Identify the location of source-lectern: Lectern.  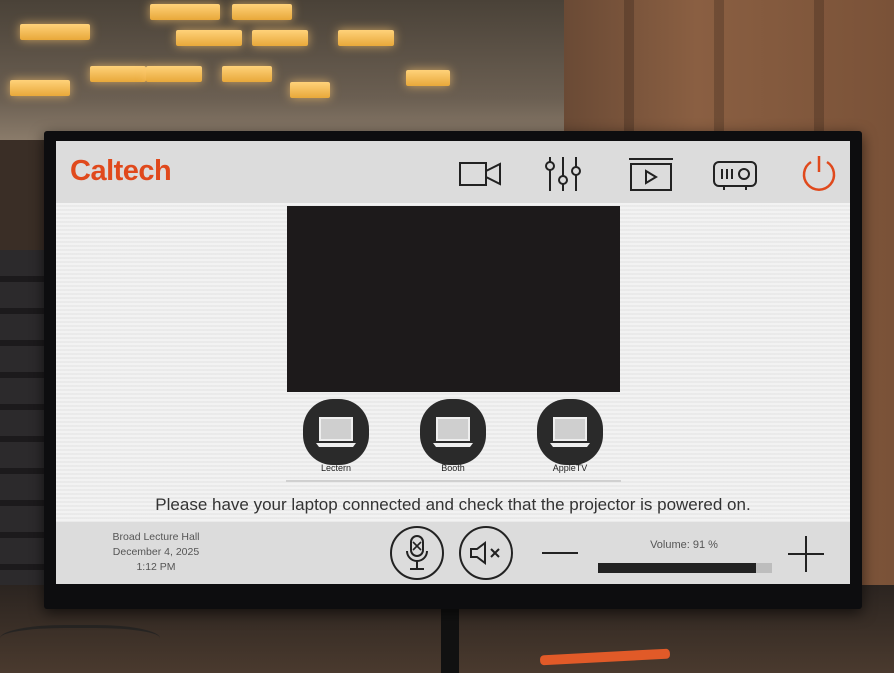
(336, 436).